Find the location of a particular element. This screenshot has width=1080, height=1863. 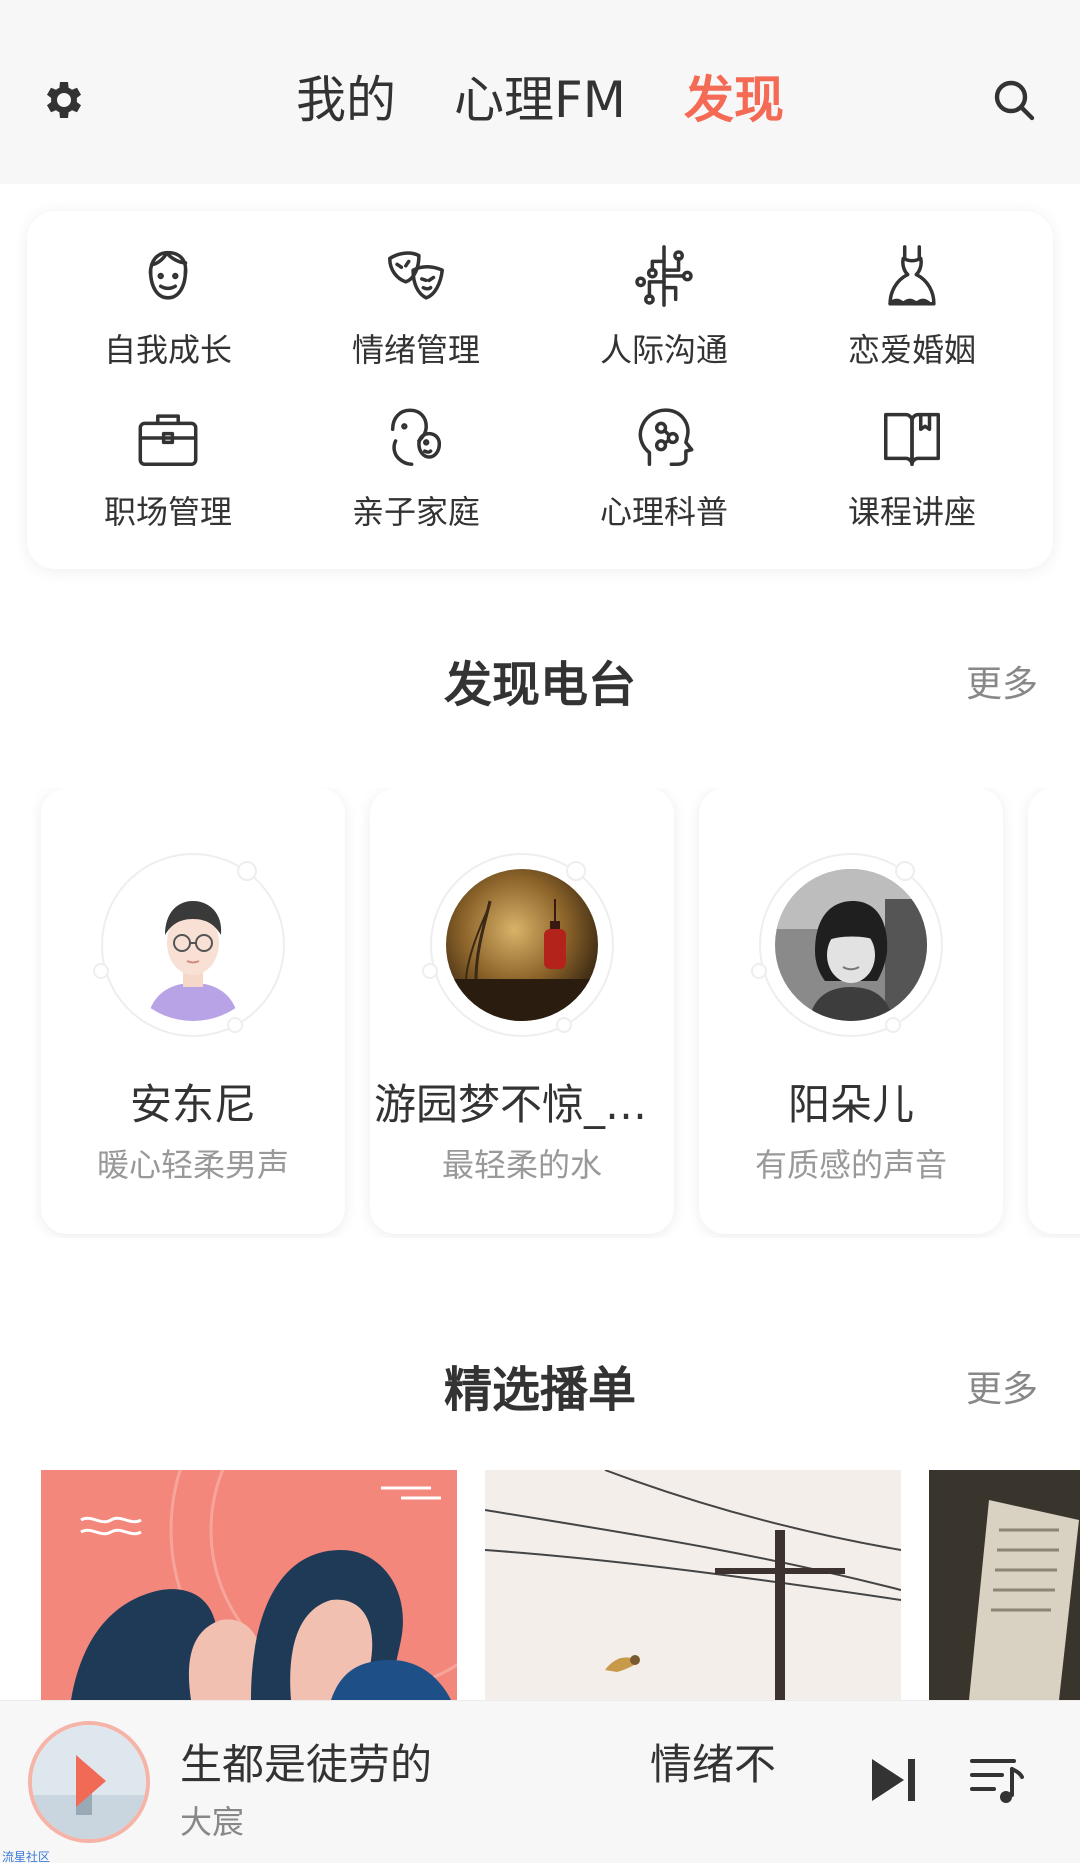

skip-next-icon is located at coordinates (893, 1780).